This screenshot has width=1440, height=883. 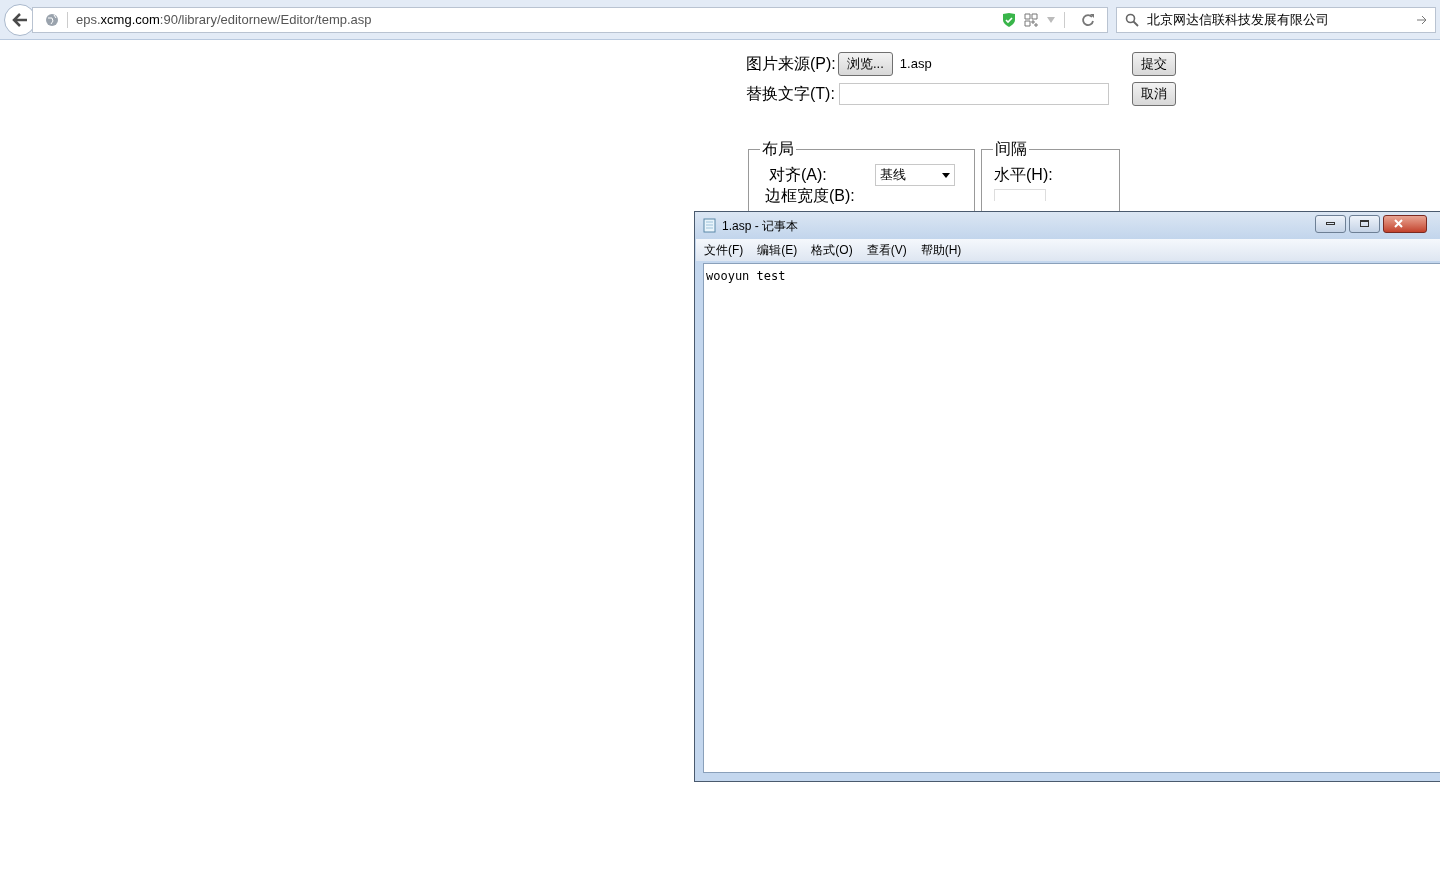 I want to click on submit-button: 提交, so click(x=1154, y=64).